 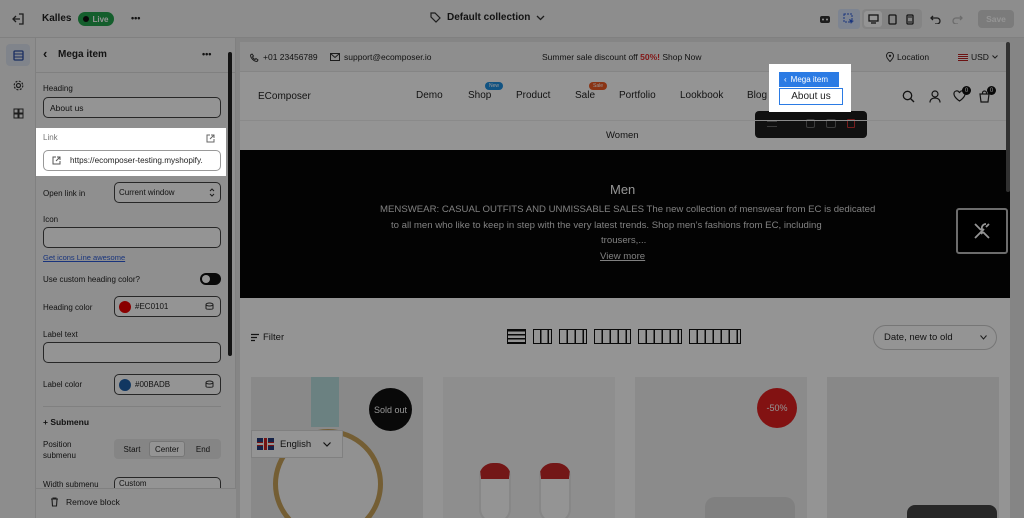 What do you see at coordinates (132, 237) in the screenshot?
I see `icon-input` at bounding box center [132, 237].